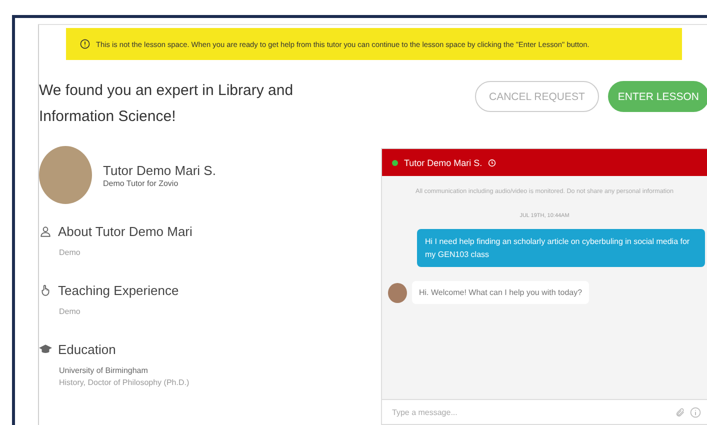 The image size is (707, 425). What do you see at coordinates (397, 292) in the screenshot?
I see `avatar-placeholder` at bounding box center [397, 292].